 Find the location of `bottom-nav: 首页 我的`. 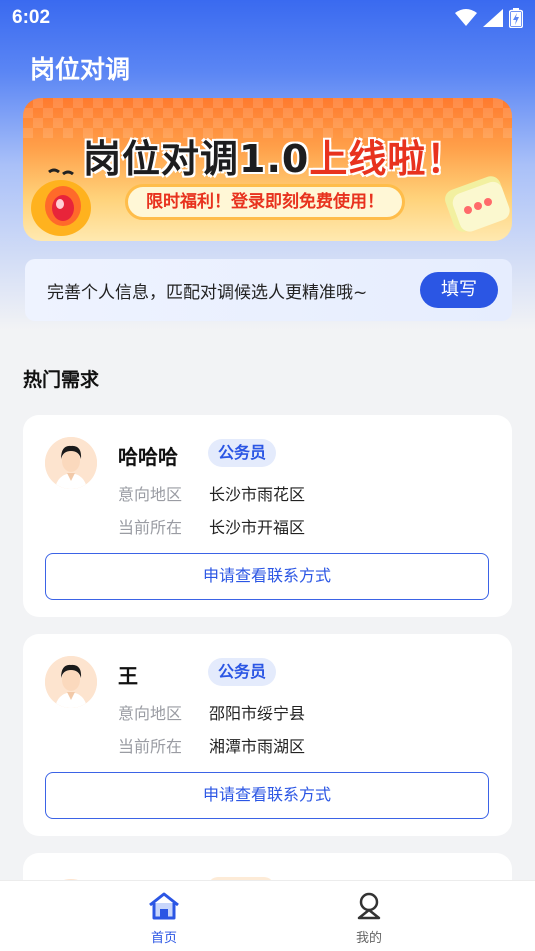

bottom-nav: 首页 我的 is located at coordinates (267, 915).